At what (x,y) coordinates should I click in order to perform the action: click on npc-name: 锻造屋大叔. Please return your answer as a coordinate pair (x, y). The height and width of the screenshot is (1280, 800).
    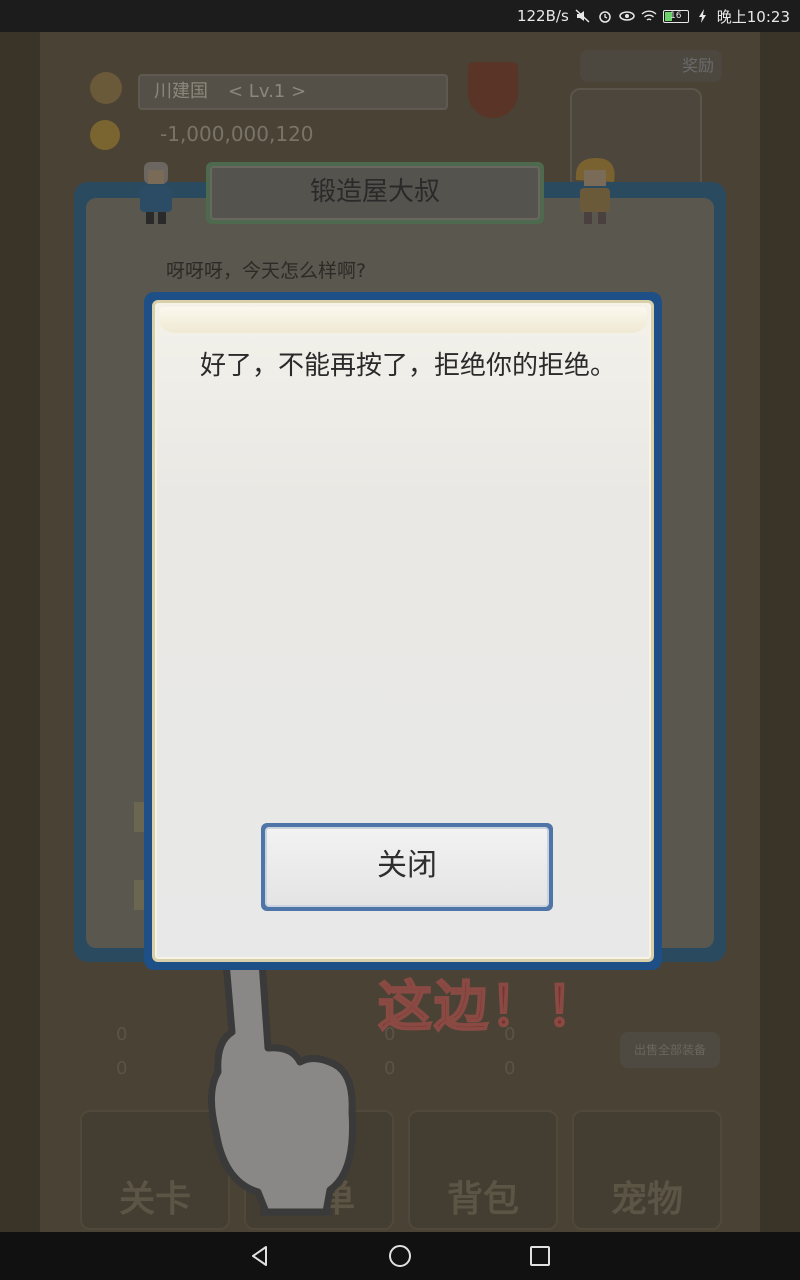
    Looking at the image, I should click on (375, 193).